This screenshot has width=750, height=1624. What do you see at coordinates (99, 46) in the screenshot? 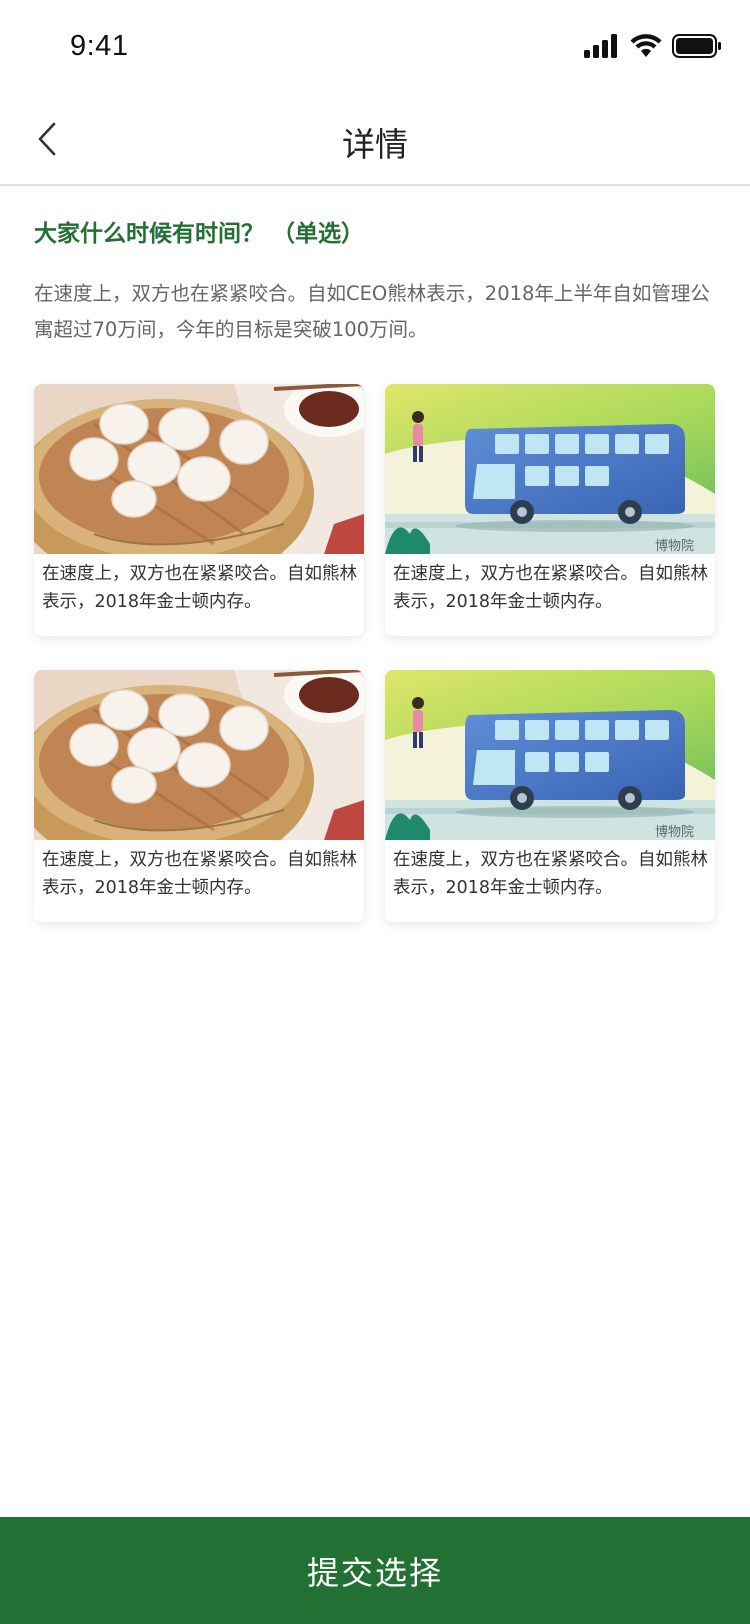
I see `status-time: 9:41` at bounding box center [99, 46].